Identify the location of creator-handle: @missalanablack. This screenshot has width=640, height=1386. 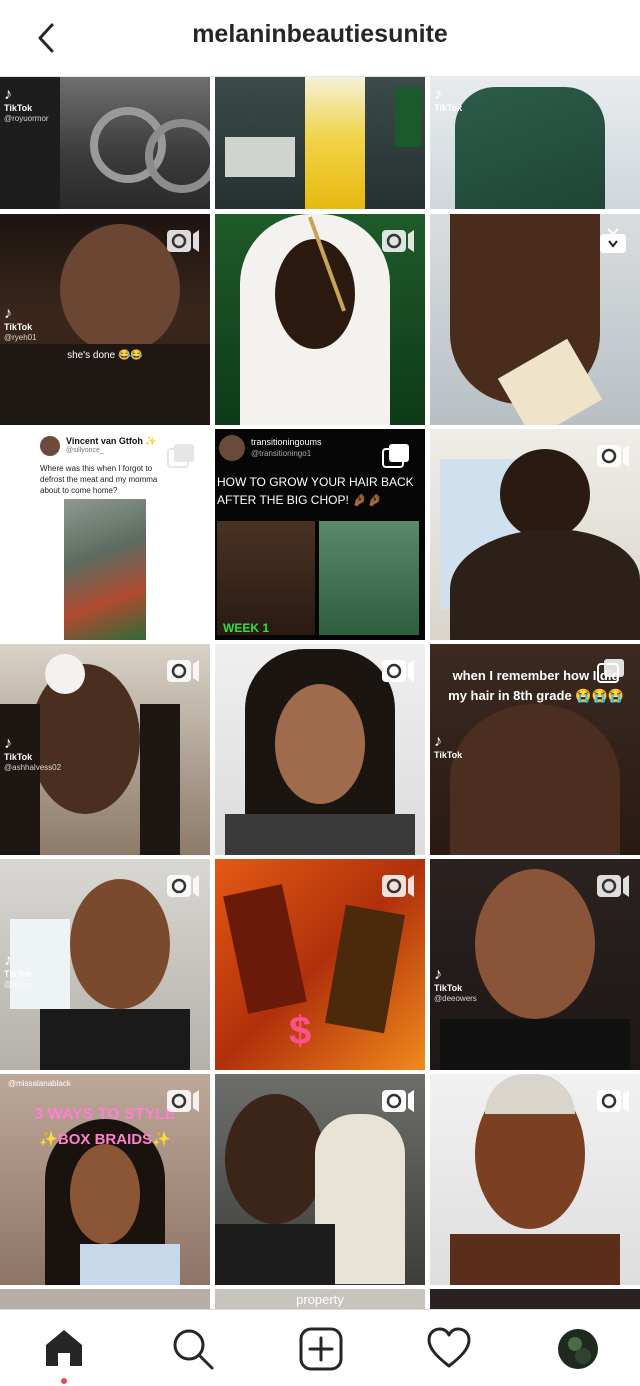
(39, 1083).